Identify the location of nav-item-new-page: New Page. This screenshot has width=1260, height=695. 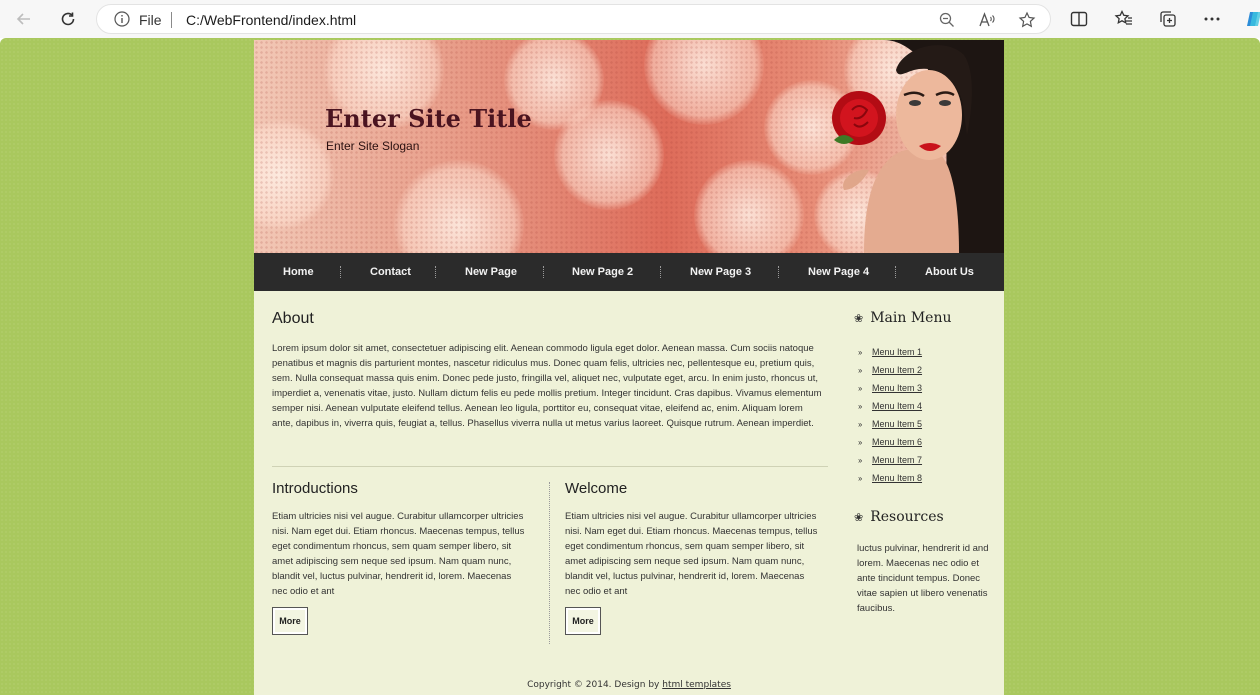
(491, 272).